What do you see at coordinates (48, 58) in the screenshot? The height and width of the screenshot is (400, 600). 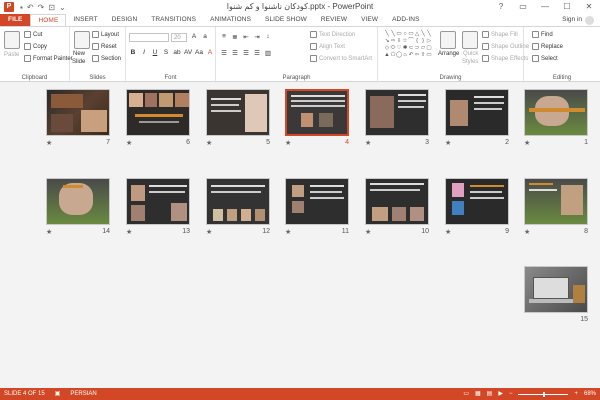 I see `format-painter-button: Format Painter` at bounding box center [48, 58].